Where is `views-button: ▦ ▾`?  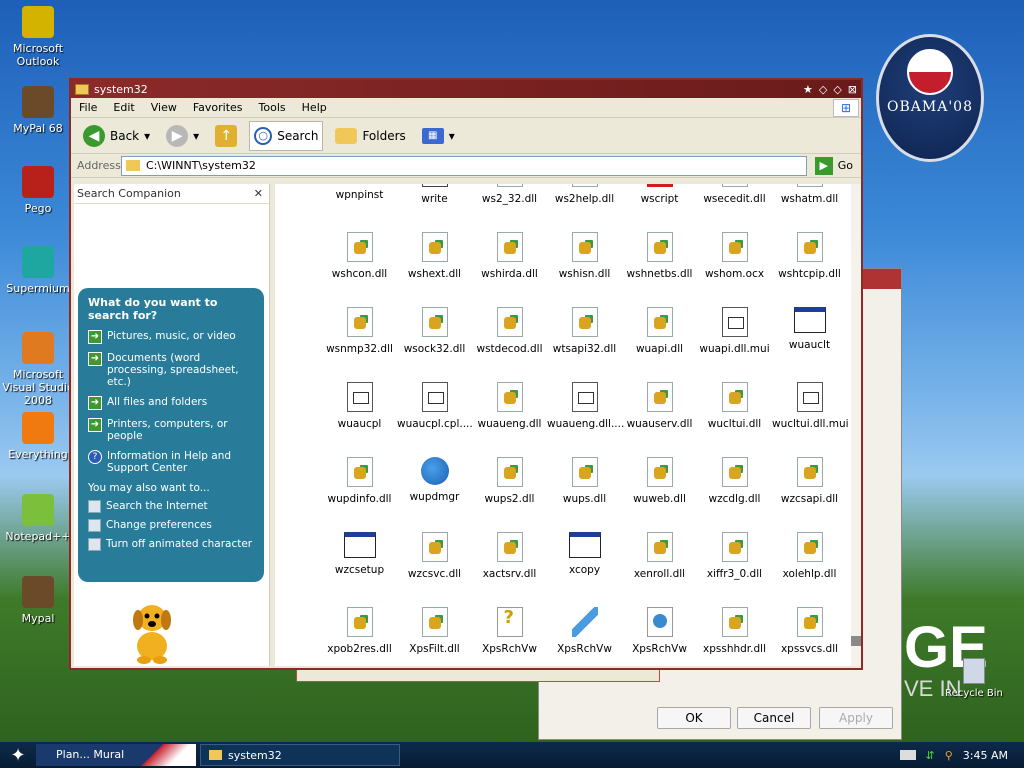 views-button: ▦ ▾ is located at coordinates (438, 136).